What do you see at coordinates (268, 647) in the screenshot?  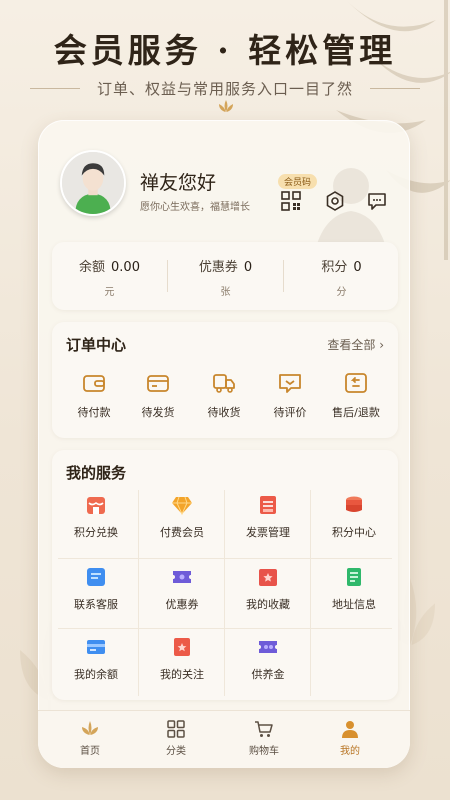 I see `ticket-icon` at bounding box center [268, 647].